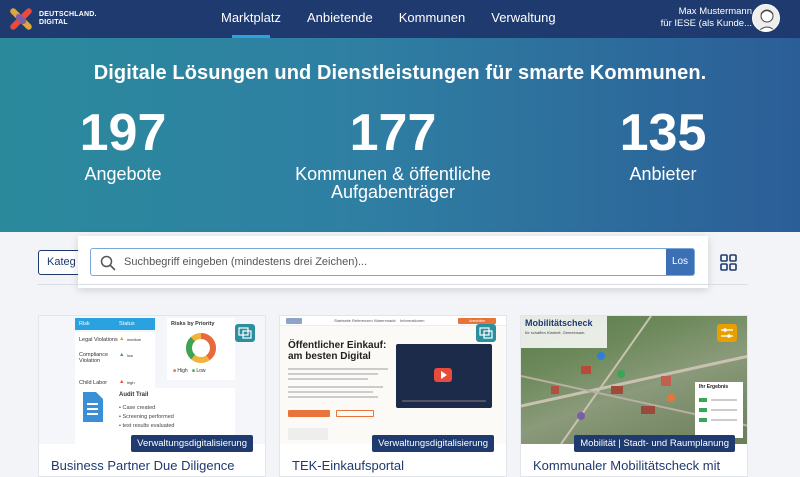  What do you see at coordinates (98, 340) in the screenshot?
I see `table-cell: Legal Violations` at bounding box center [98, 340].